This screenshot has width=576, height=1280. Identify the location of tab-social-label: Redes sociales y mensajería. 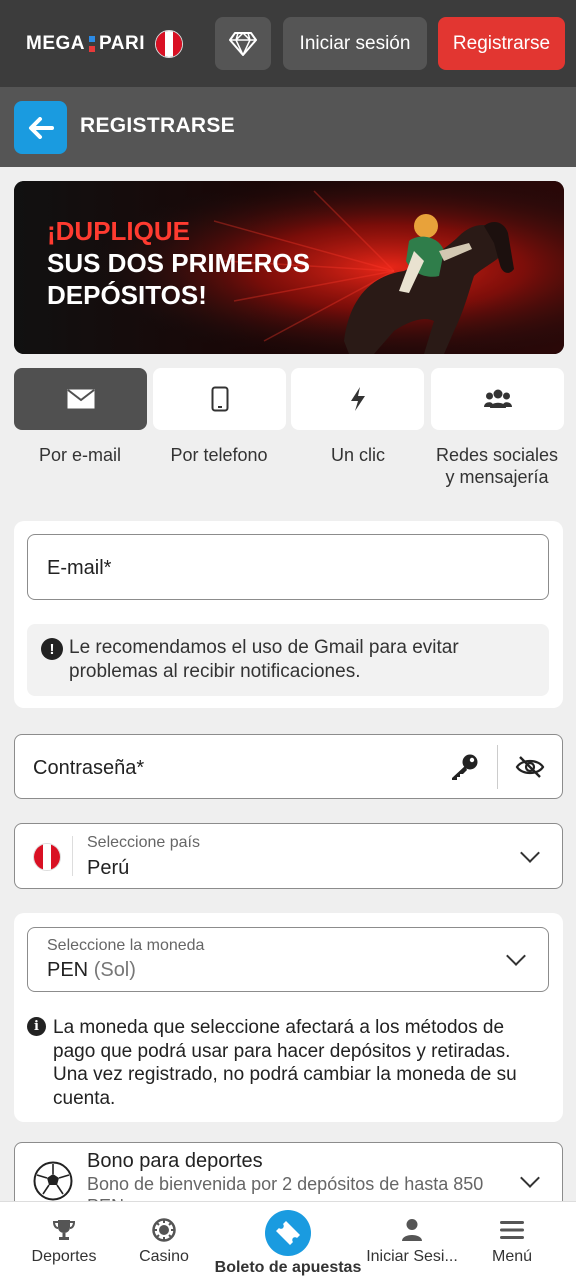
(497, 466).